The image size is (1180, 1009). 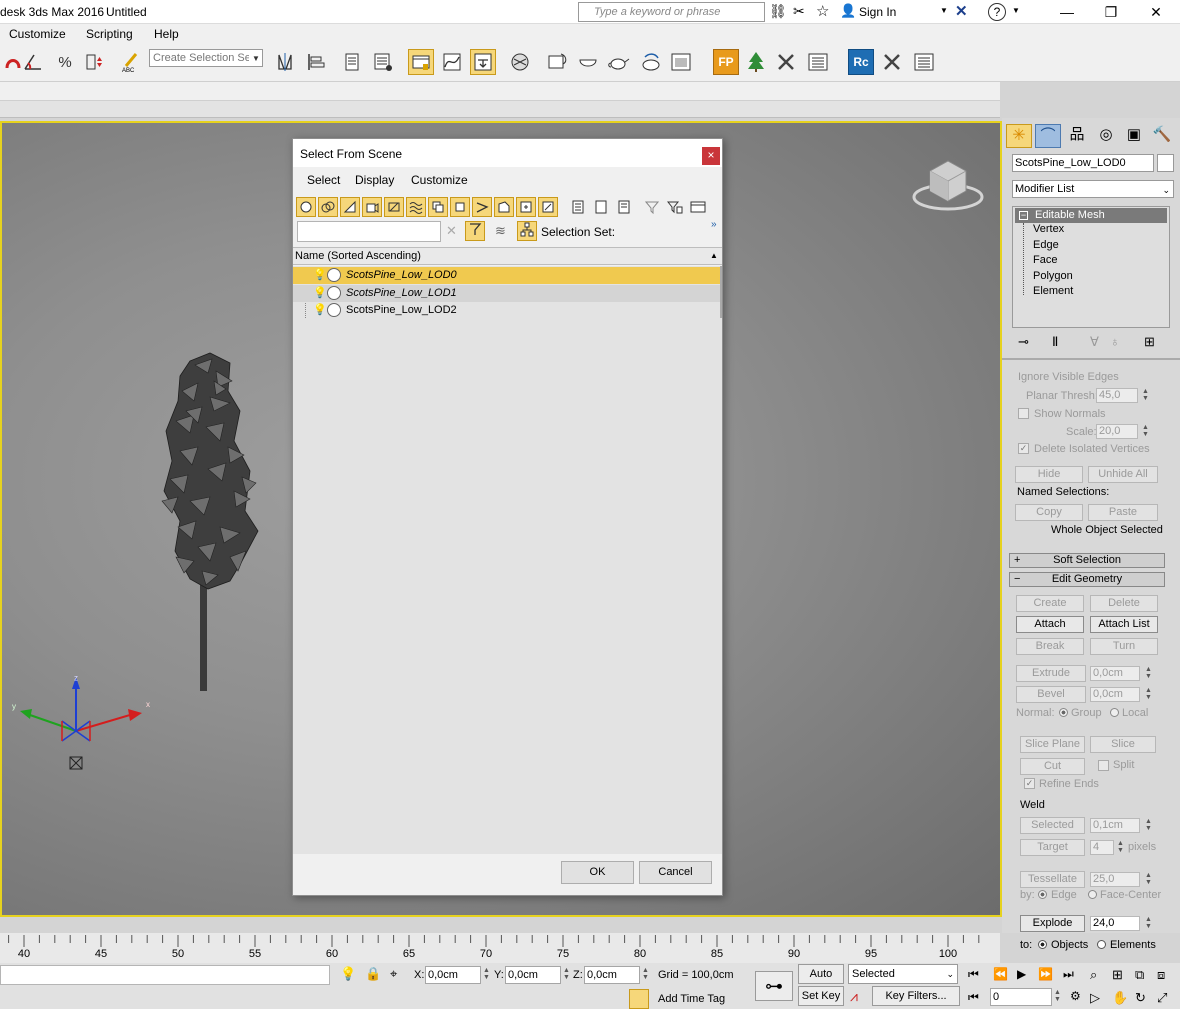 What do you see at coordinates (1093, 189) in the screenshot?
I see `modifier-list-dropdown: Modifier List ⌄` at bounding box center [1093, 189].